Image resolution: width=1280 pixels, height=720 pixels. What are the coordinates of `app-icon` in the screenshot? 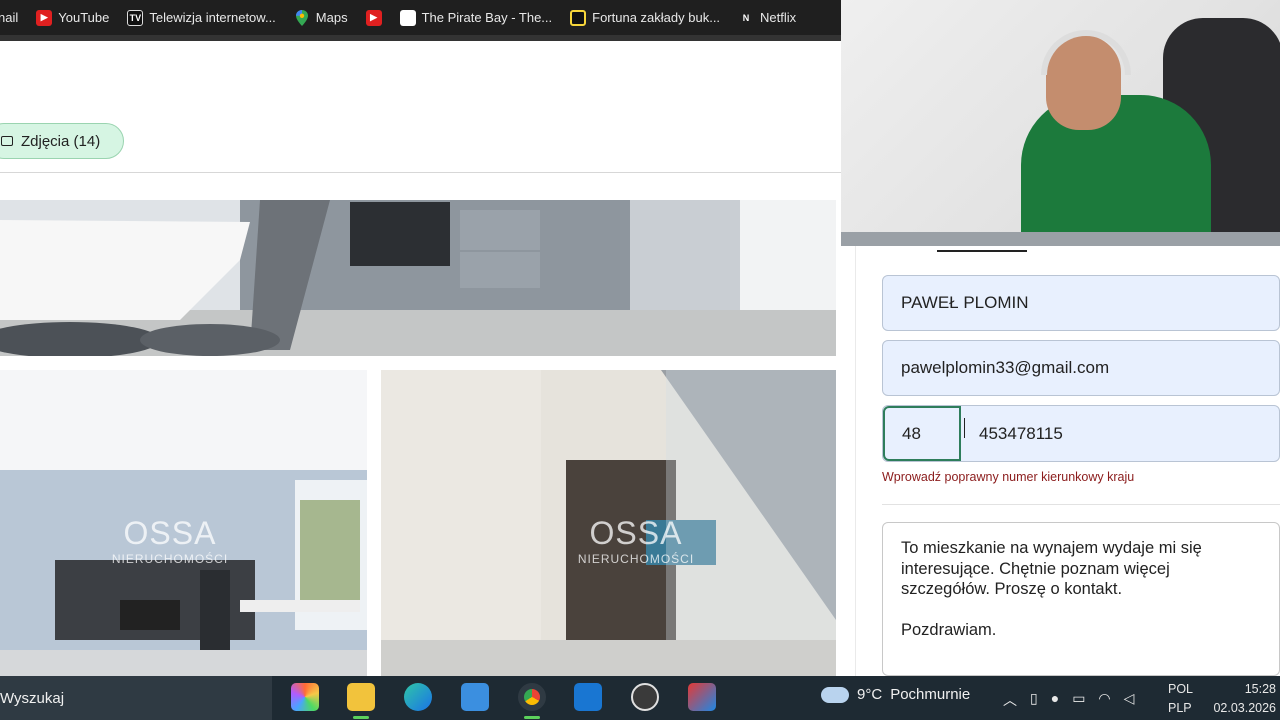 It's located at (702, 697).